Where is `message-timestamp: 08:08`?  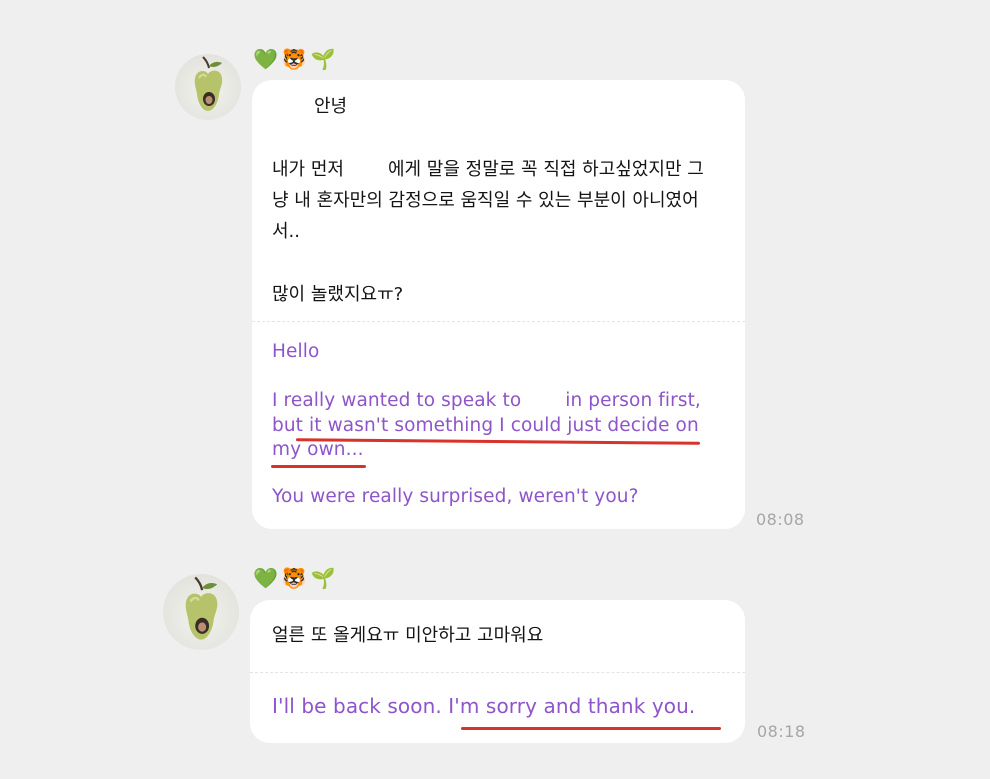 message-timestamp: 08:08 is located at coordinates (780, 519).